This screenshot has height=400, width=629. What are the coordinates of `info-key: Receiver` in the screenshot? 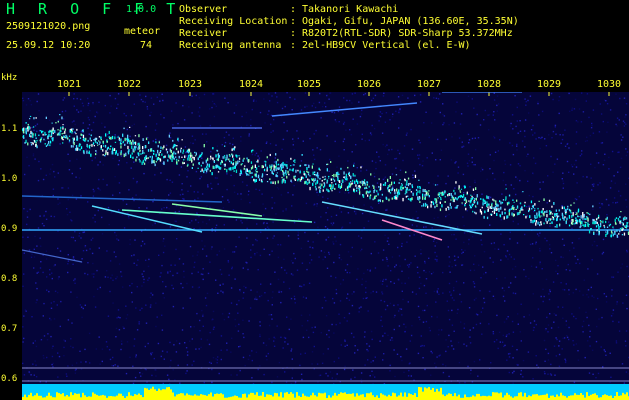 It's located at (203, 33).